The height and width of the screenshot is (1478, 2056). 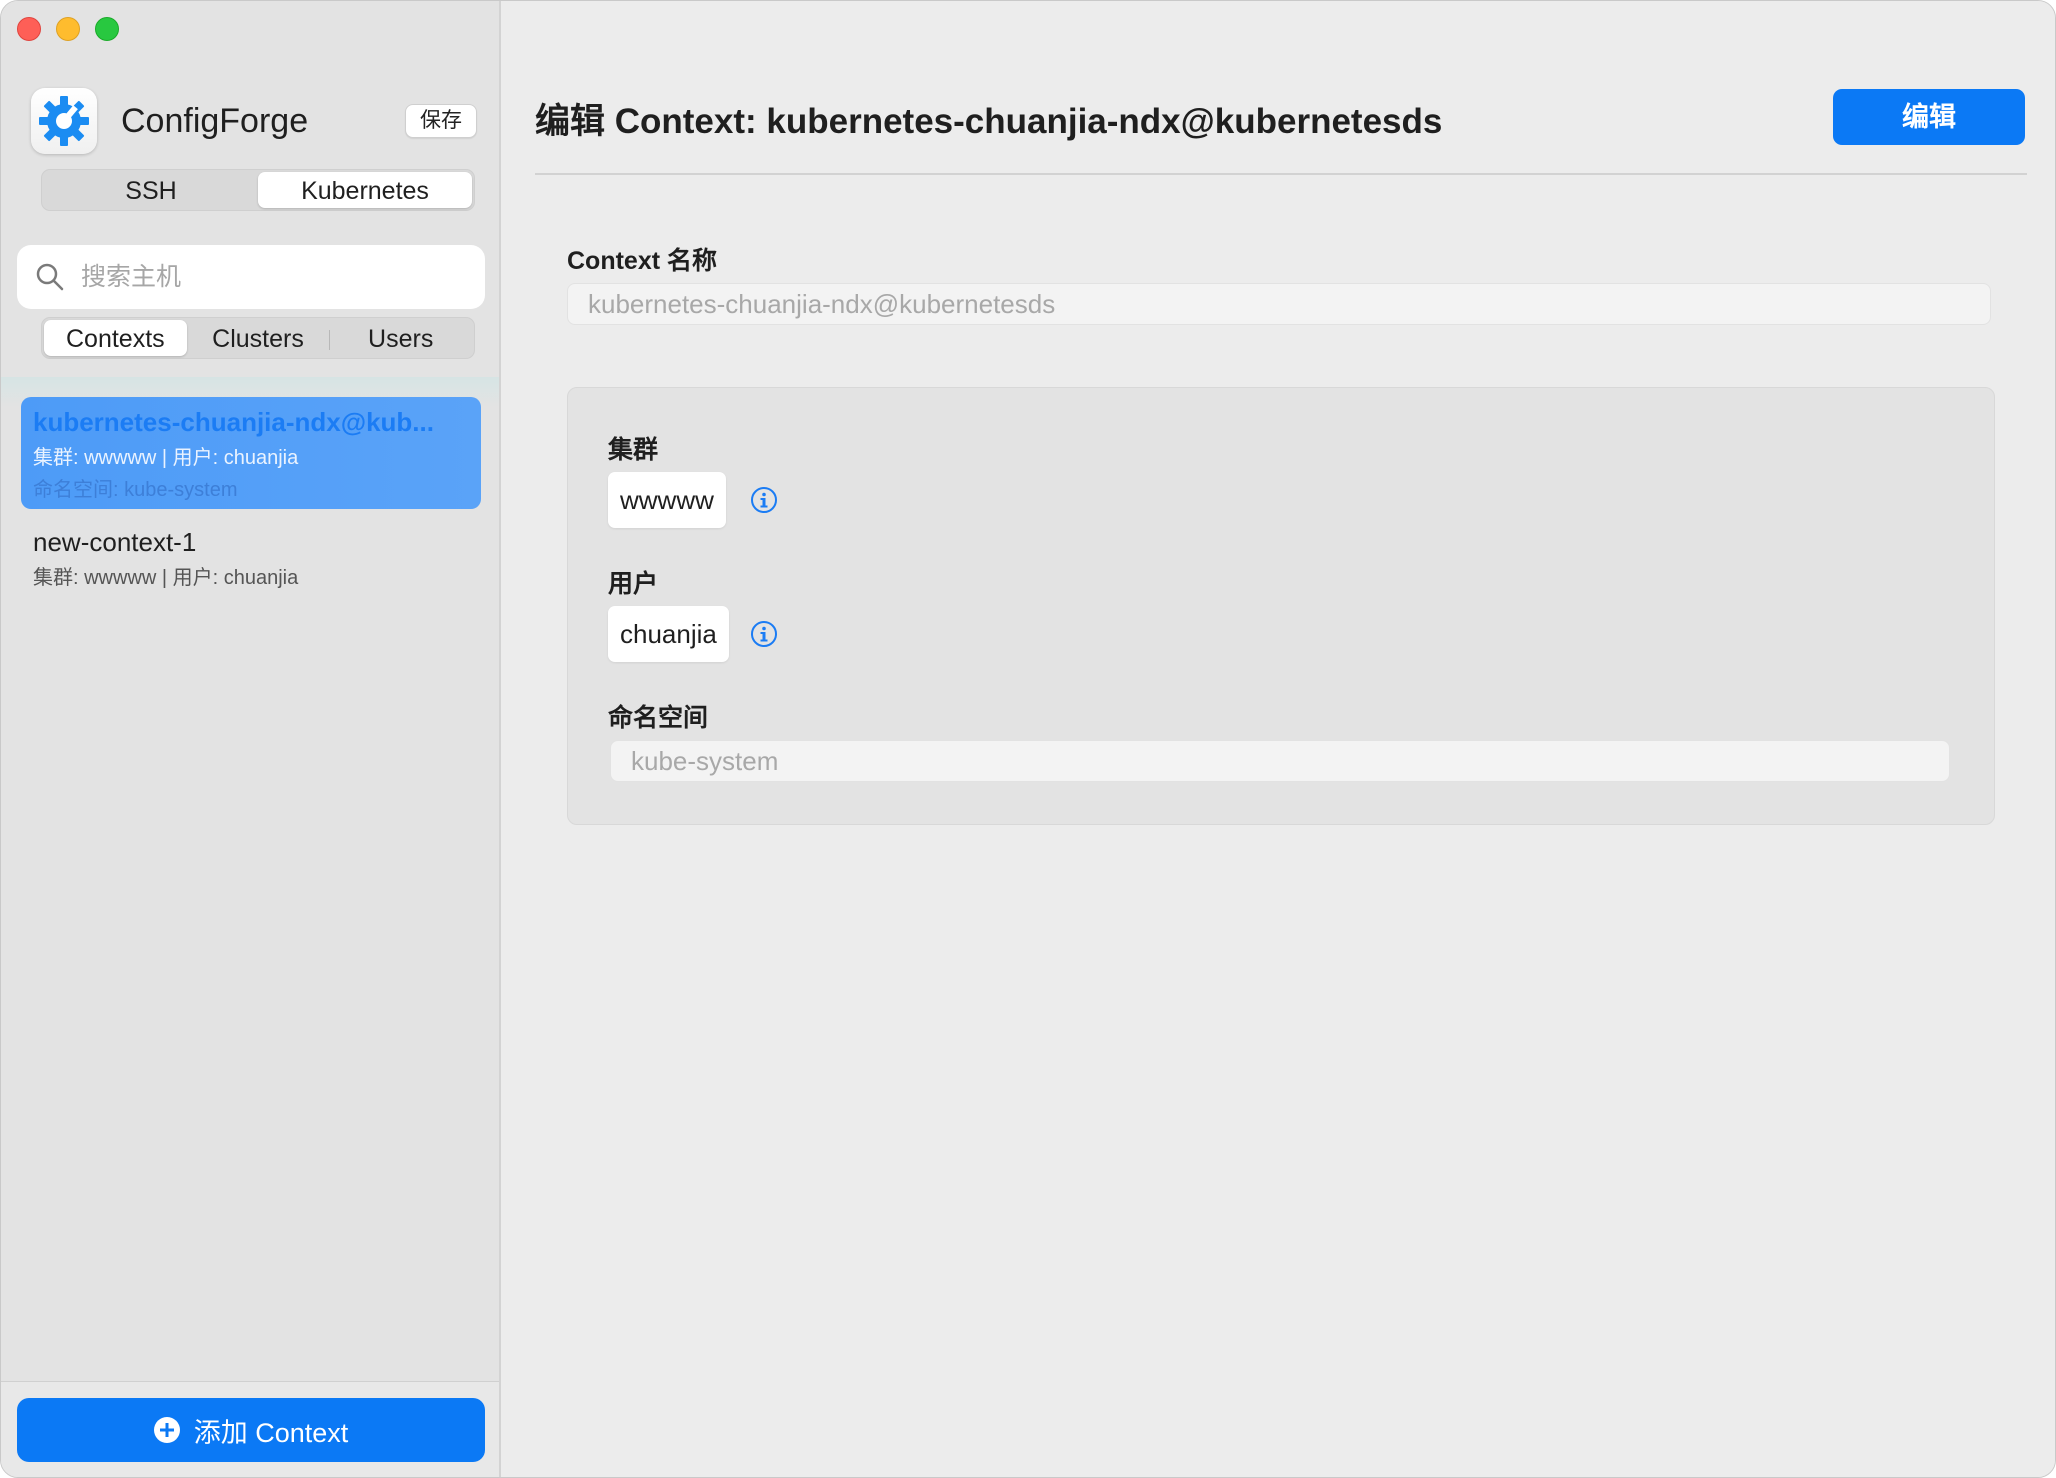 I want to click on window-controls, so click(x=68, y=29).